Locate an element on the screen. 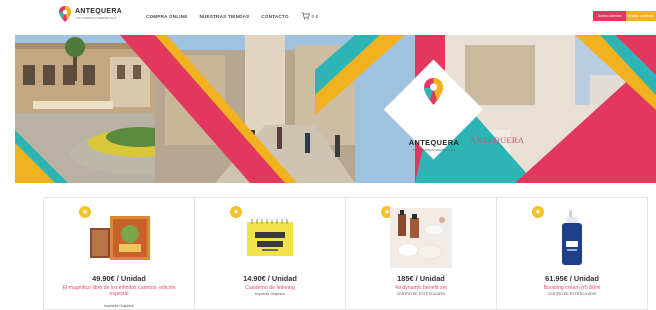 The width and height of the screenshot is (656, 310). hero-shop-sign: ANTEQUERA is located at coordinates (497, 140).